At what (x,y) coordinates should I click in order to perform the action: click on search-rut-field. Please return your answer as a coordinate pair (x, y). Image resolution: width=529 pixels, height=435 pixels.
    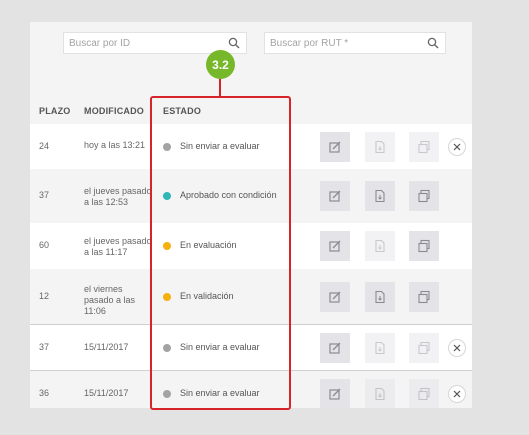
    Looking at the image, I should click on (355, 43).